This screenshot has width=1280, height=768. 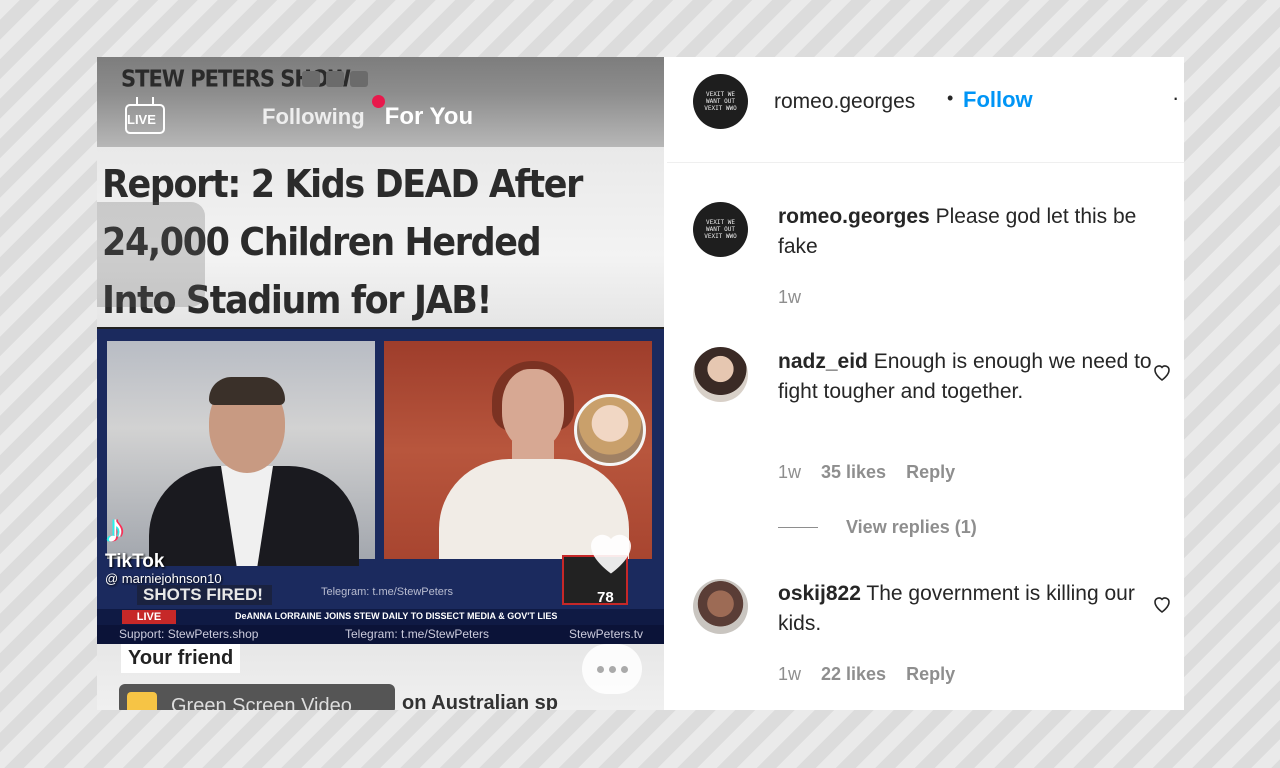 What do you see at coordinates (844, 102) in the screenshot?
I see `header-username: romeo.georges` at bounding box center [844, 102].